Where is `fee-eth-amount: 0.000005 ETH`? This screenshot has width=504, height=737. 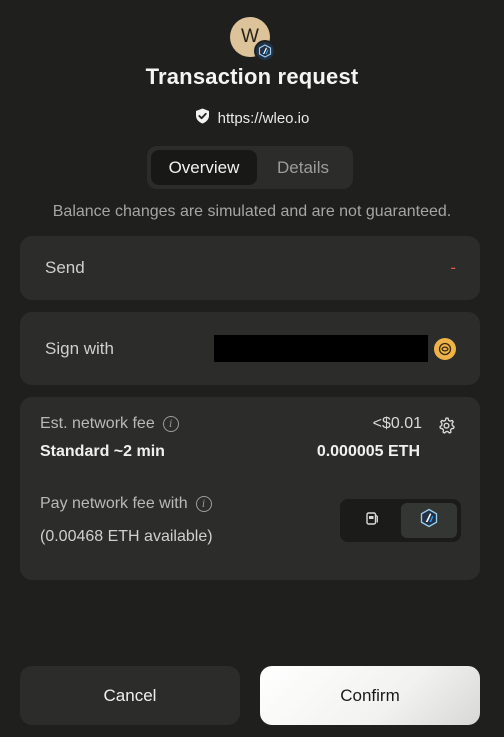
fee-eth-amount: 0.000005 ETH is located at coordinates (368, 451).